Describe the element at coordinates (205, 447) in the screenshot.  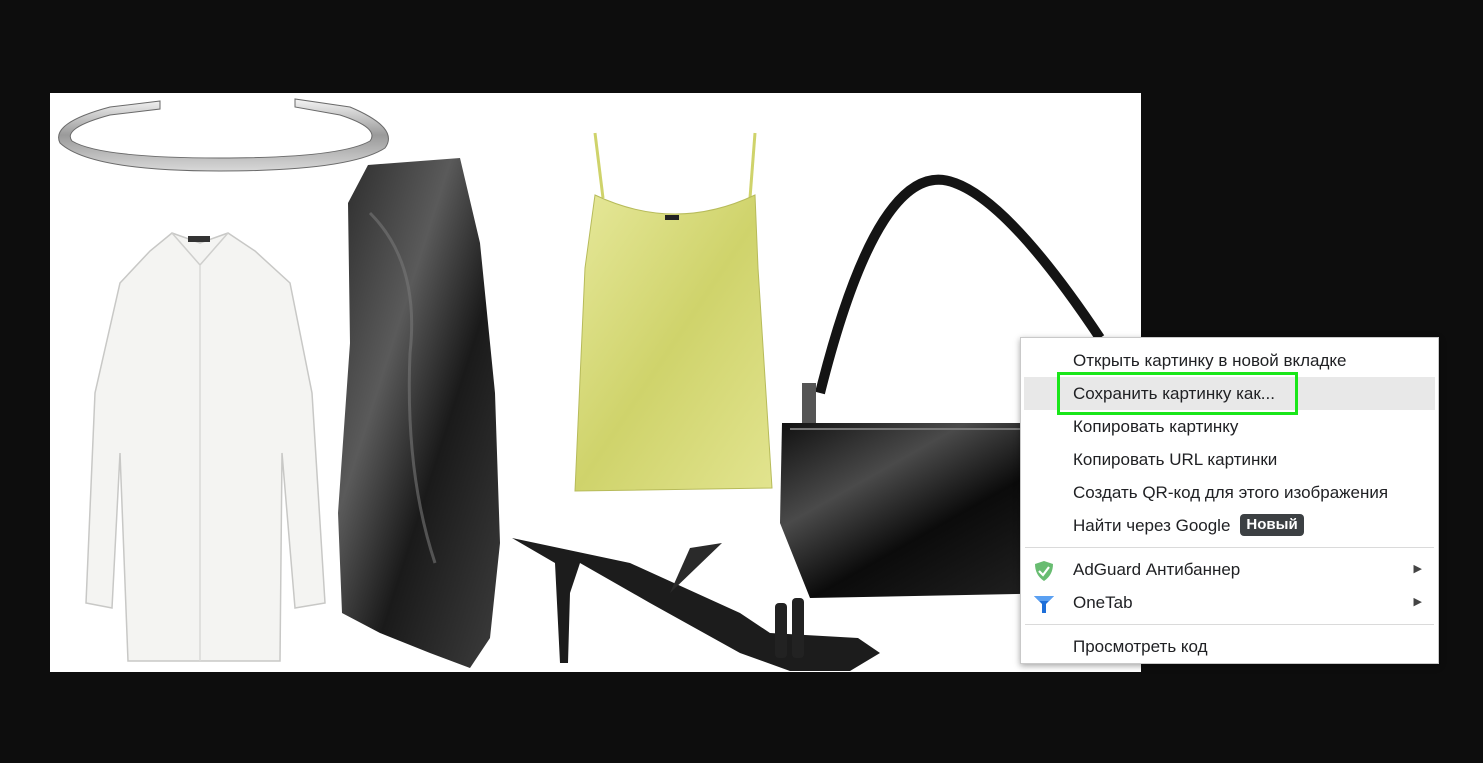
I see `white-shirt-image` at that location.